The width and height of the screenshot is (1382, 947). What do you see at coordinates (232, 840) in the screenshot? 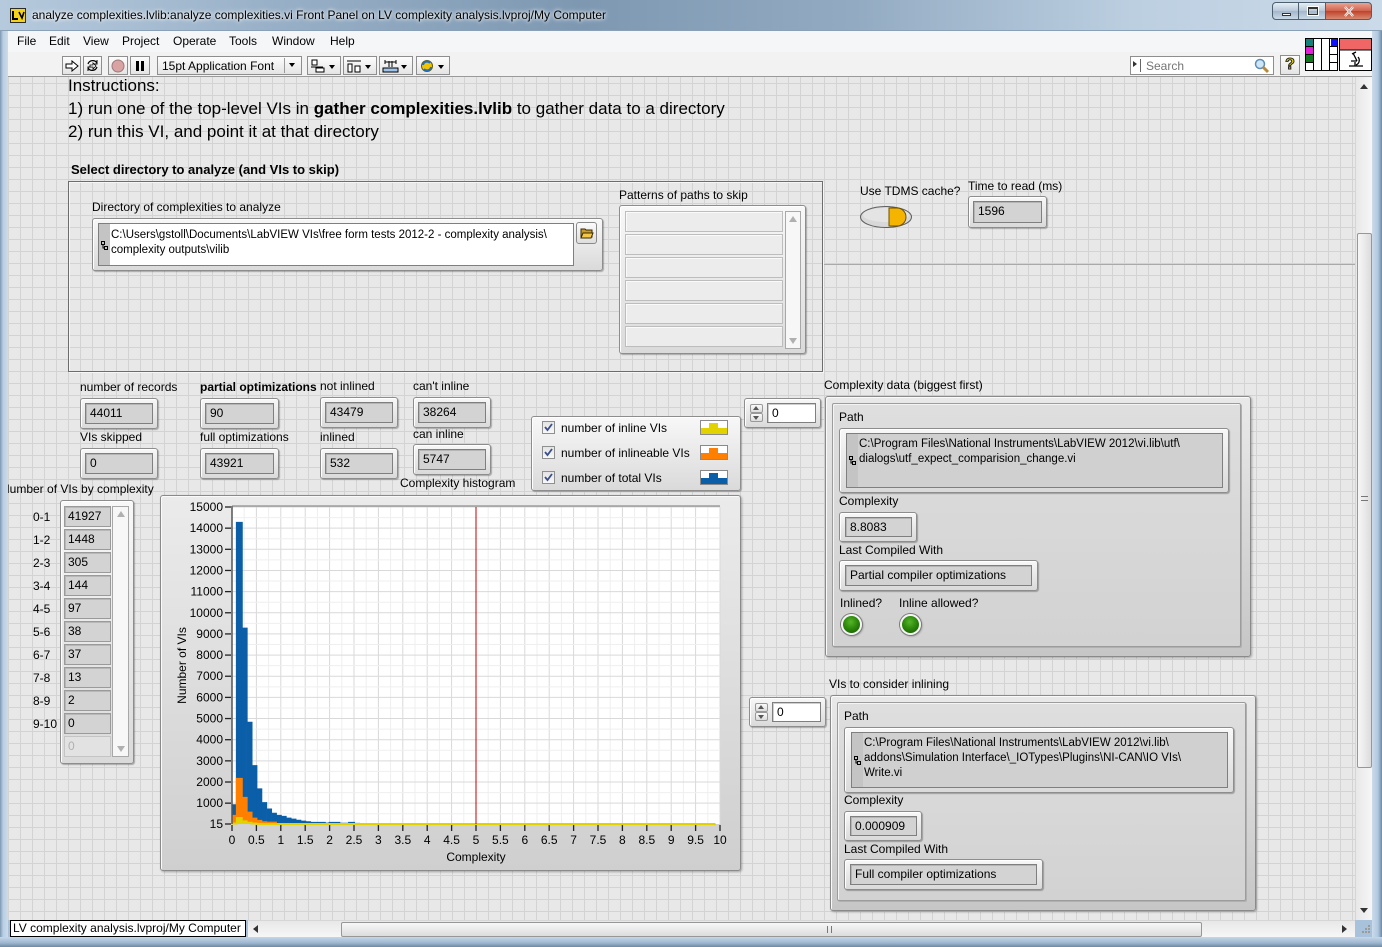
I see `x-tick-label: 0` at bounding box center [232, 840].